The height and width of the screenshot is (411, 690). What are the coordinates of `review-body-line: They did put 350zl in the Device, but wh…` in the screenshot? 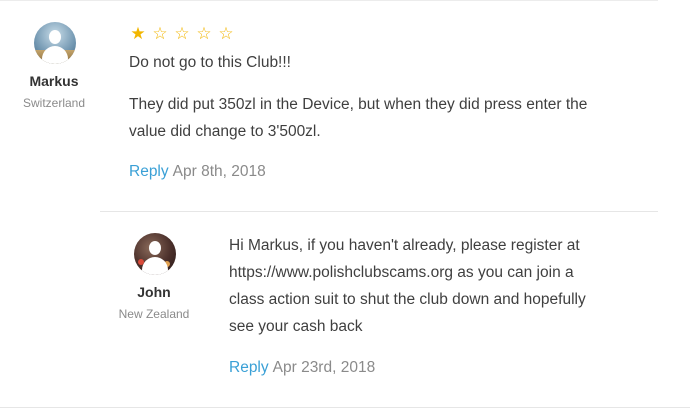 It's located at (358, 104).